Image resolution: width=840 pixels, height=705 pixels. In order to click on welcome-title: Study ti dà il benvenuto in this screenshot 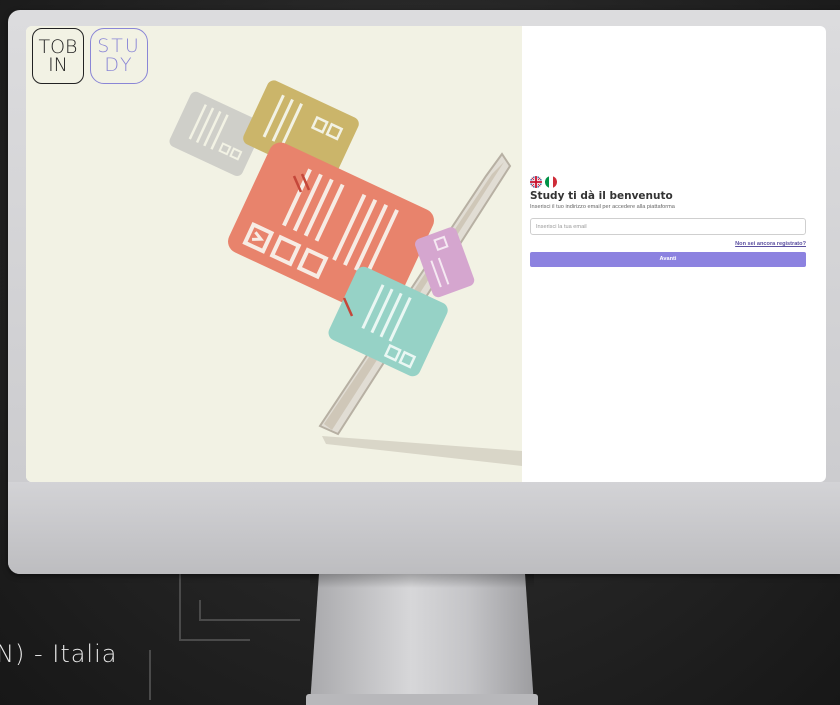, I will do `click(601, 196)`.